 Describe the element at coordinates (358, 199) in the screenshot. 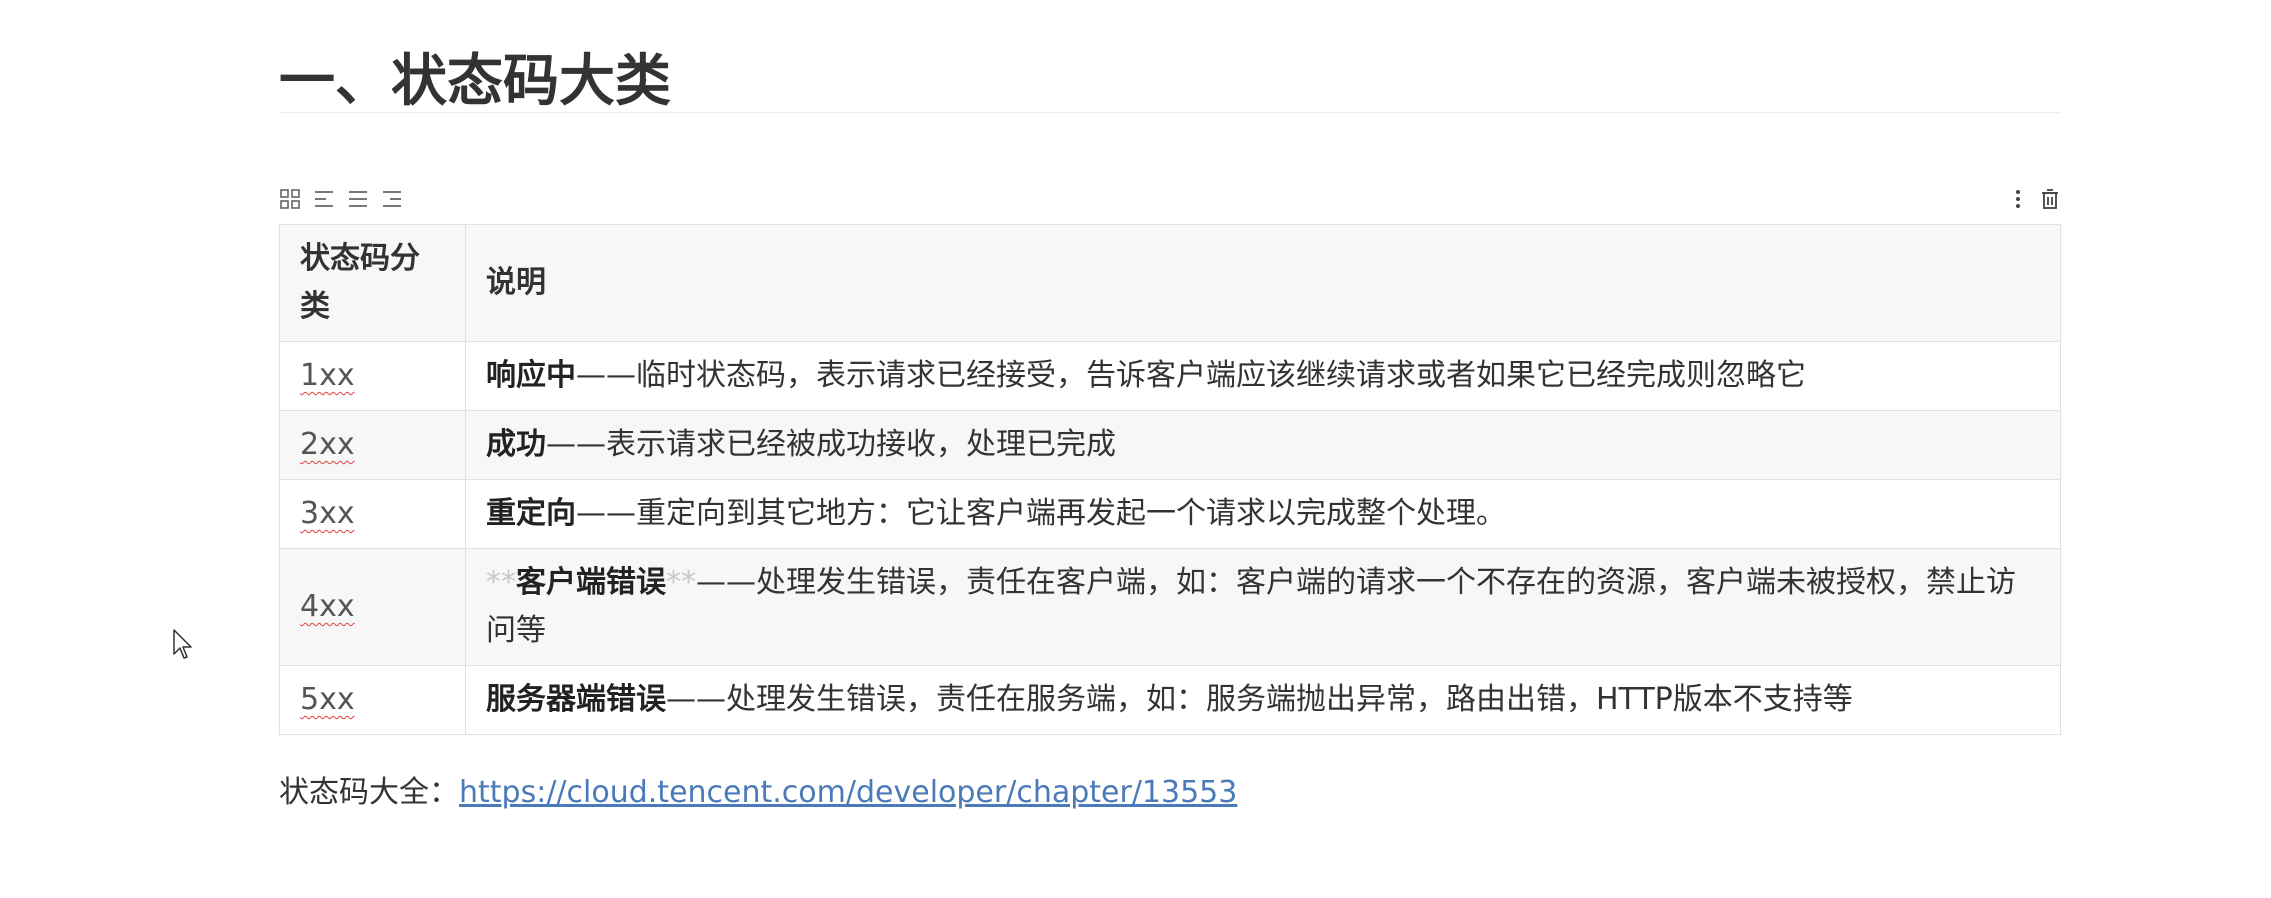

I see `align-center-icon` at that location.